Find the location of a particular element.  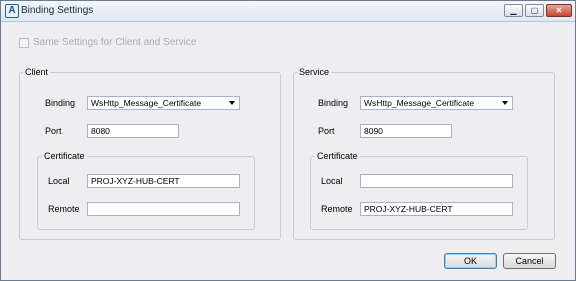

service-certificate-group is located at coordinates (419, 193).